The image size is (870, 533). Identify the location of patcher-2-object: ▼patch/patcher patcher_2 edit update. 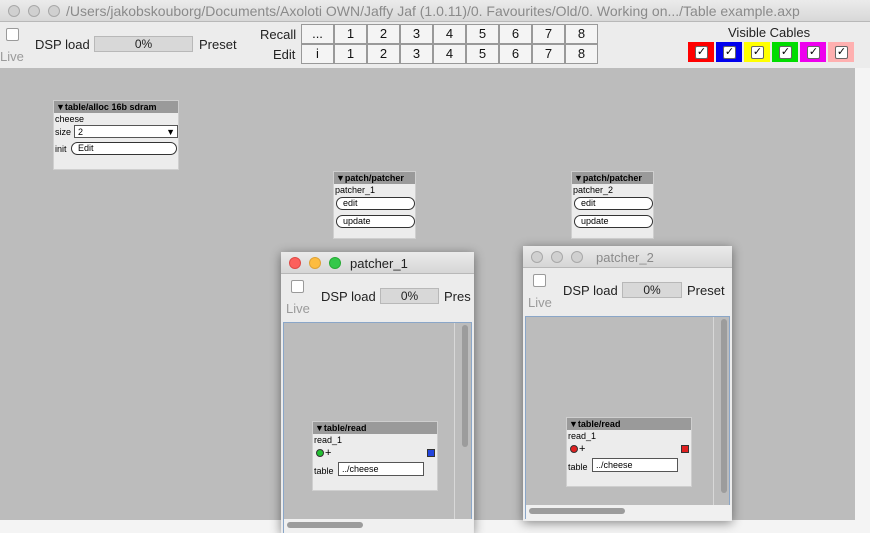
(612, 205).